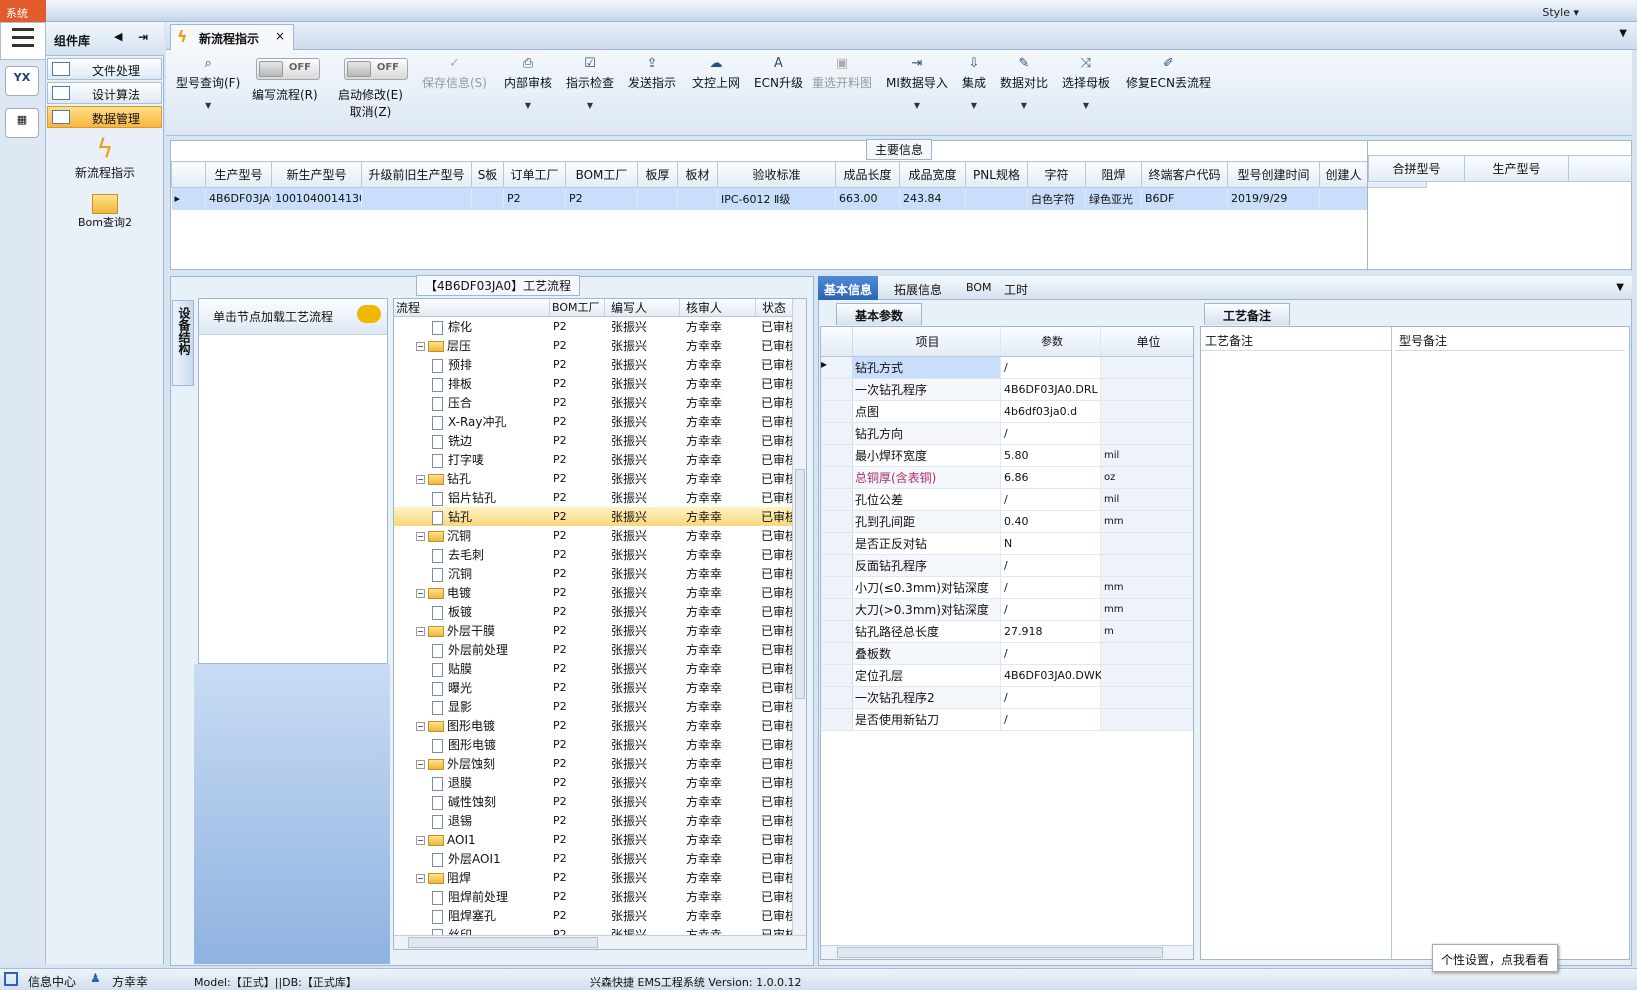  I want to click on tab-new-process: ϟ 新流程指示 ×, so click(232, 37).